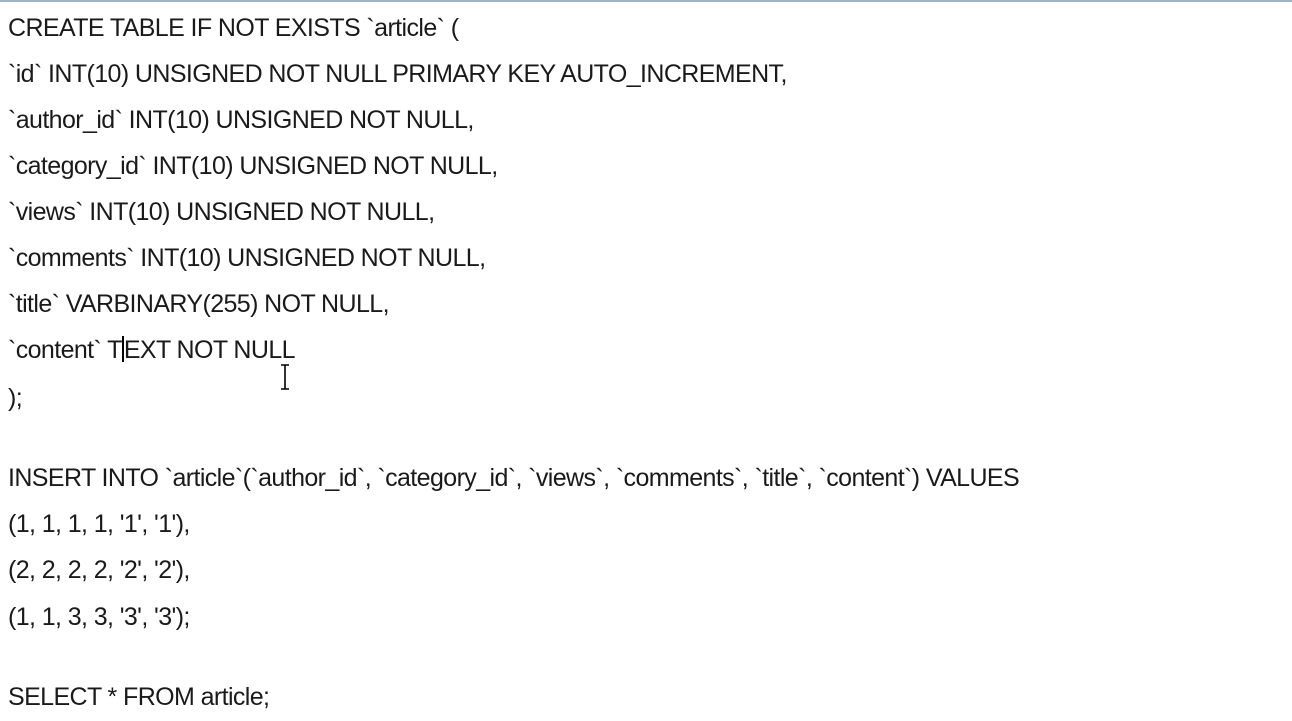  I want to click on code-line-14: (1, 1, 3, 3, '3', '3');, so click(99, 617).